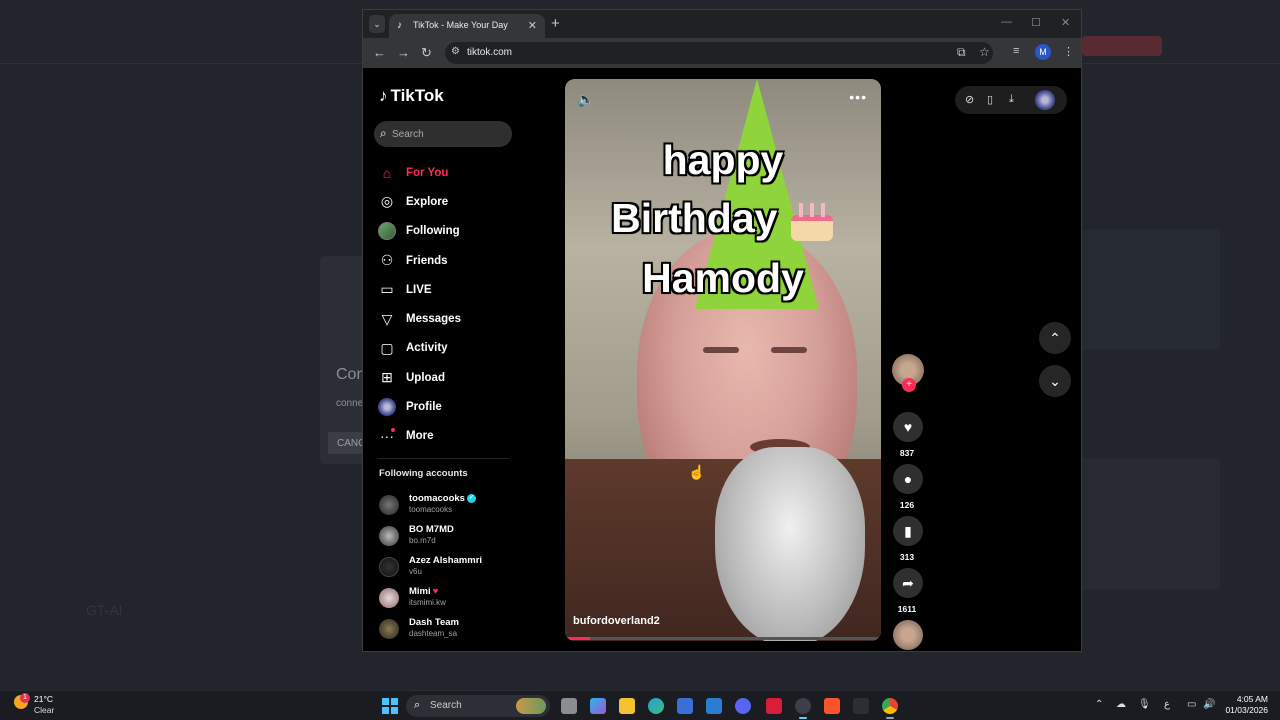 The width and height of the screenshot is (1280, 720). What do you see at coordinates (104, 610) in the screenshot?
I see `background-bottom-label: GT-AI` at bounding box center [104, 610].